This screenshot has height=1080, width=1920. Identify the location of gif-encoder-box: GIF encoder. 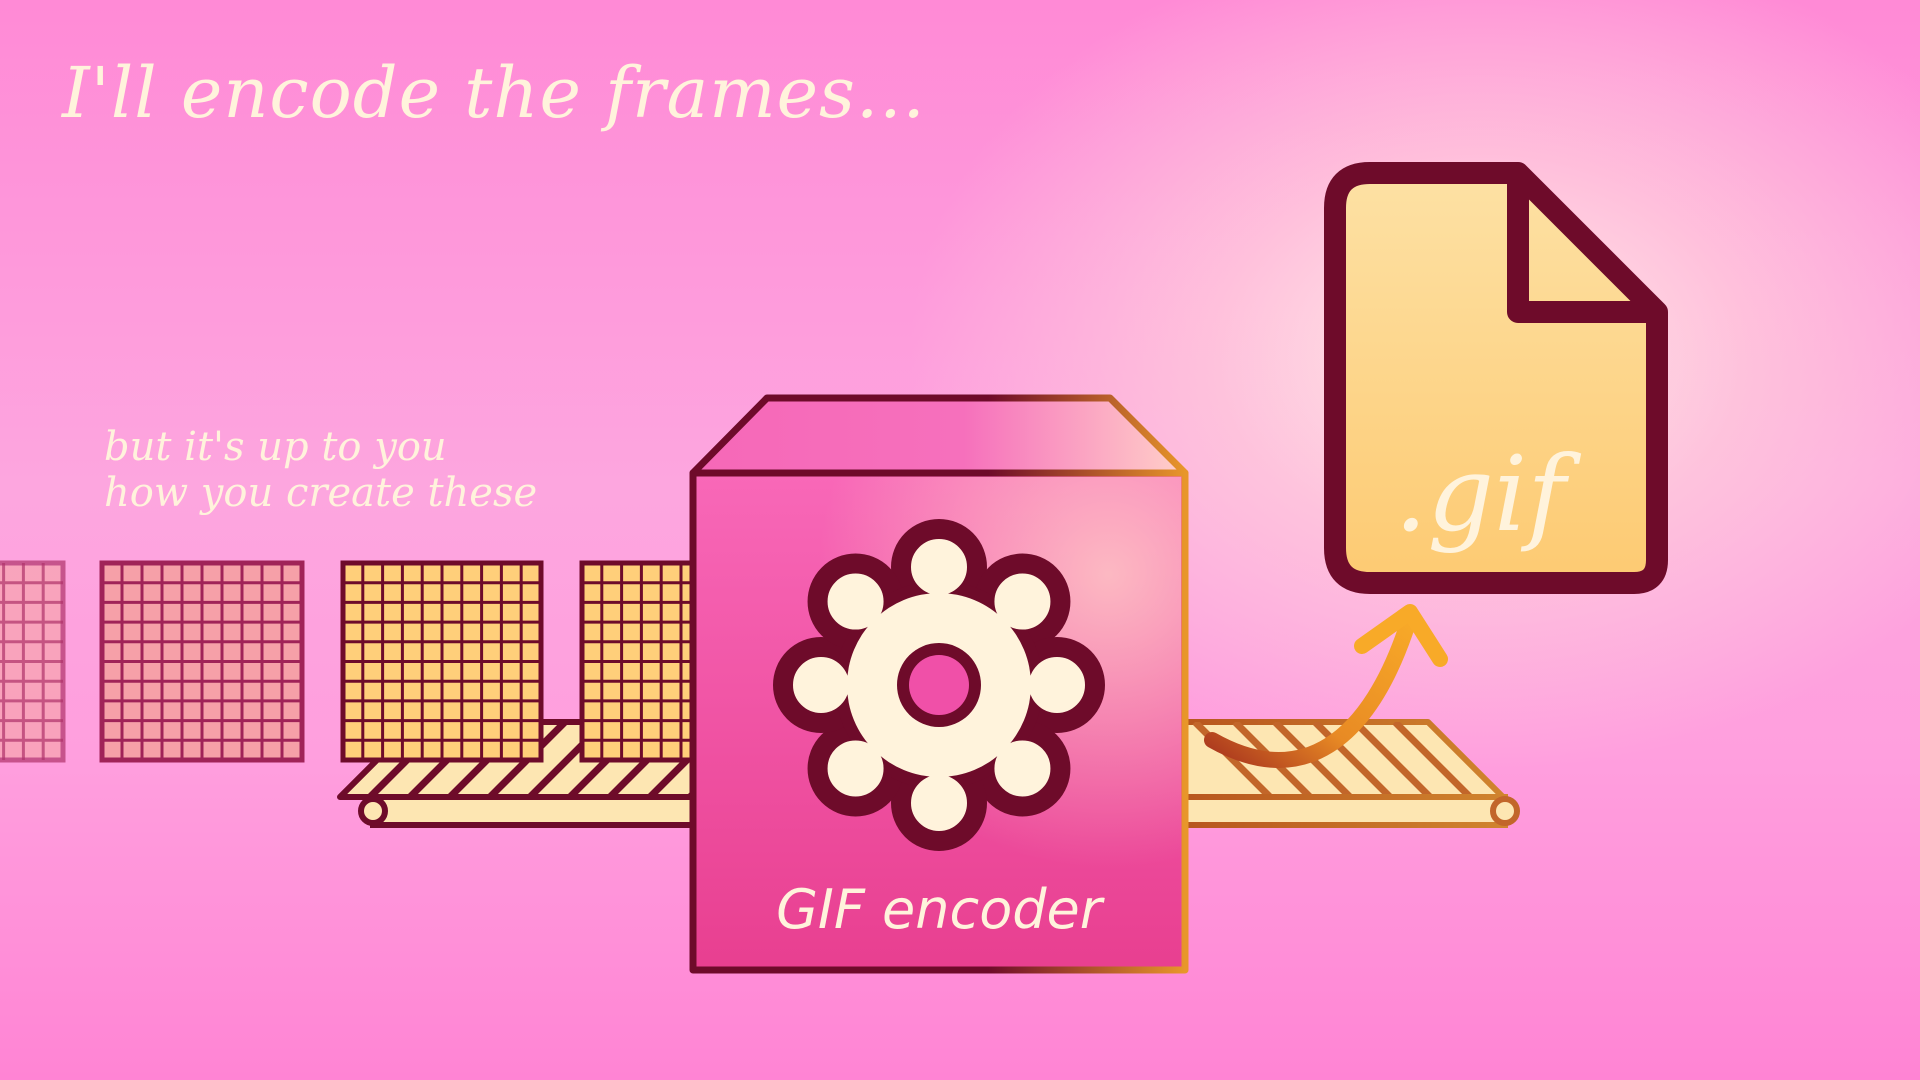
(939, 684).